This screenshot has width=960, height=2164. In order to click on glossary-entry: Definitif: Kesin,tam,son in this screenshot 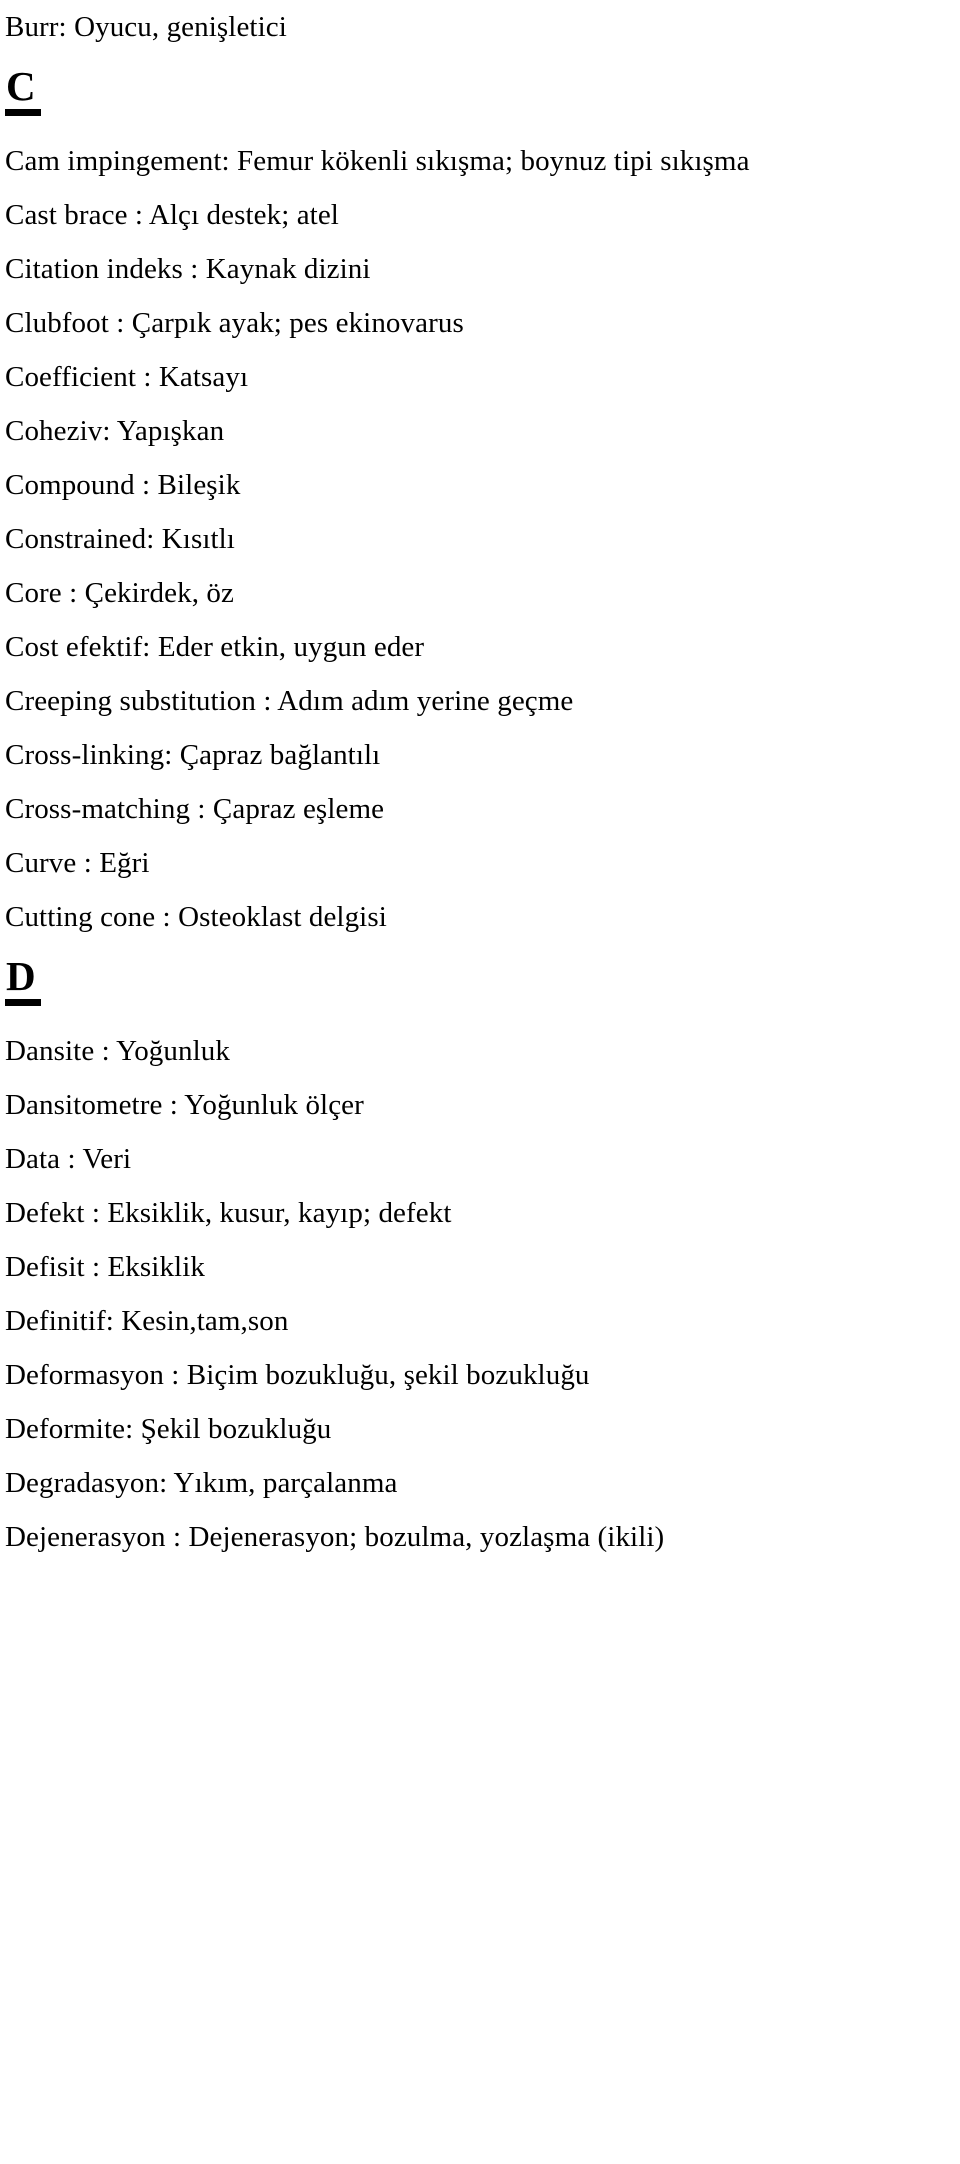, I will do `click(147, 1321)`.